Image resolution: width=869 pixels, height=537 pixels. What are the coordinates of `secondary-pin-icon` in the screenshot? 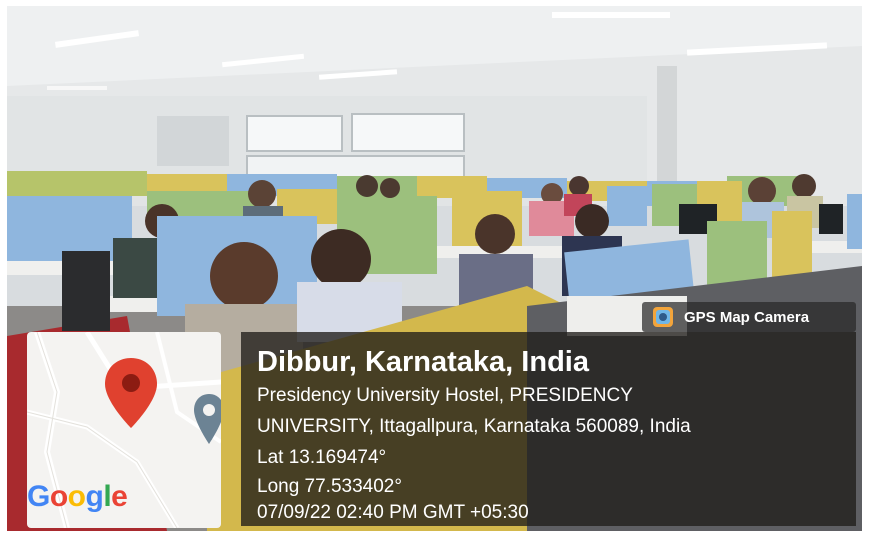 It's located at (207, 419).